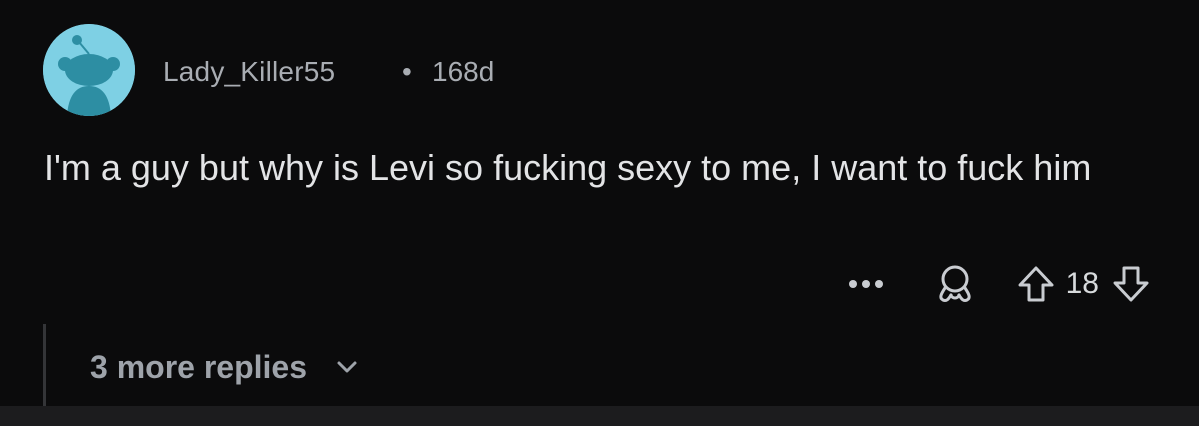 The width and height of the screenshot is (1199, 426). Describe the element at coordinates (463, 71) in the screenshot. I see `comment-age: 168d` at that location.